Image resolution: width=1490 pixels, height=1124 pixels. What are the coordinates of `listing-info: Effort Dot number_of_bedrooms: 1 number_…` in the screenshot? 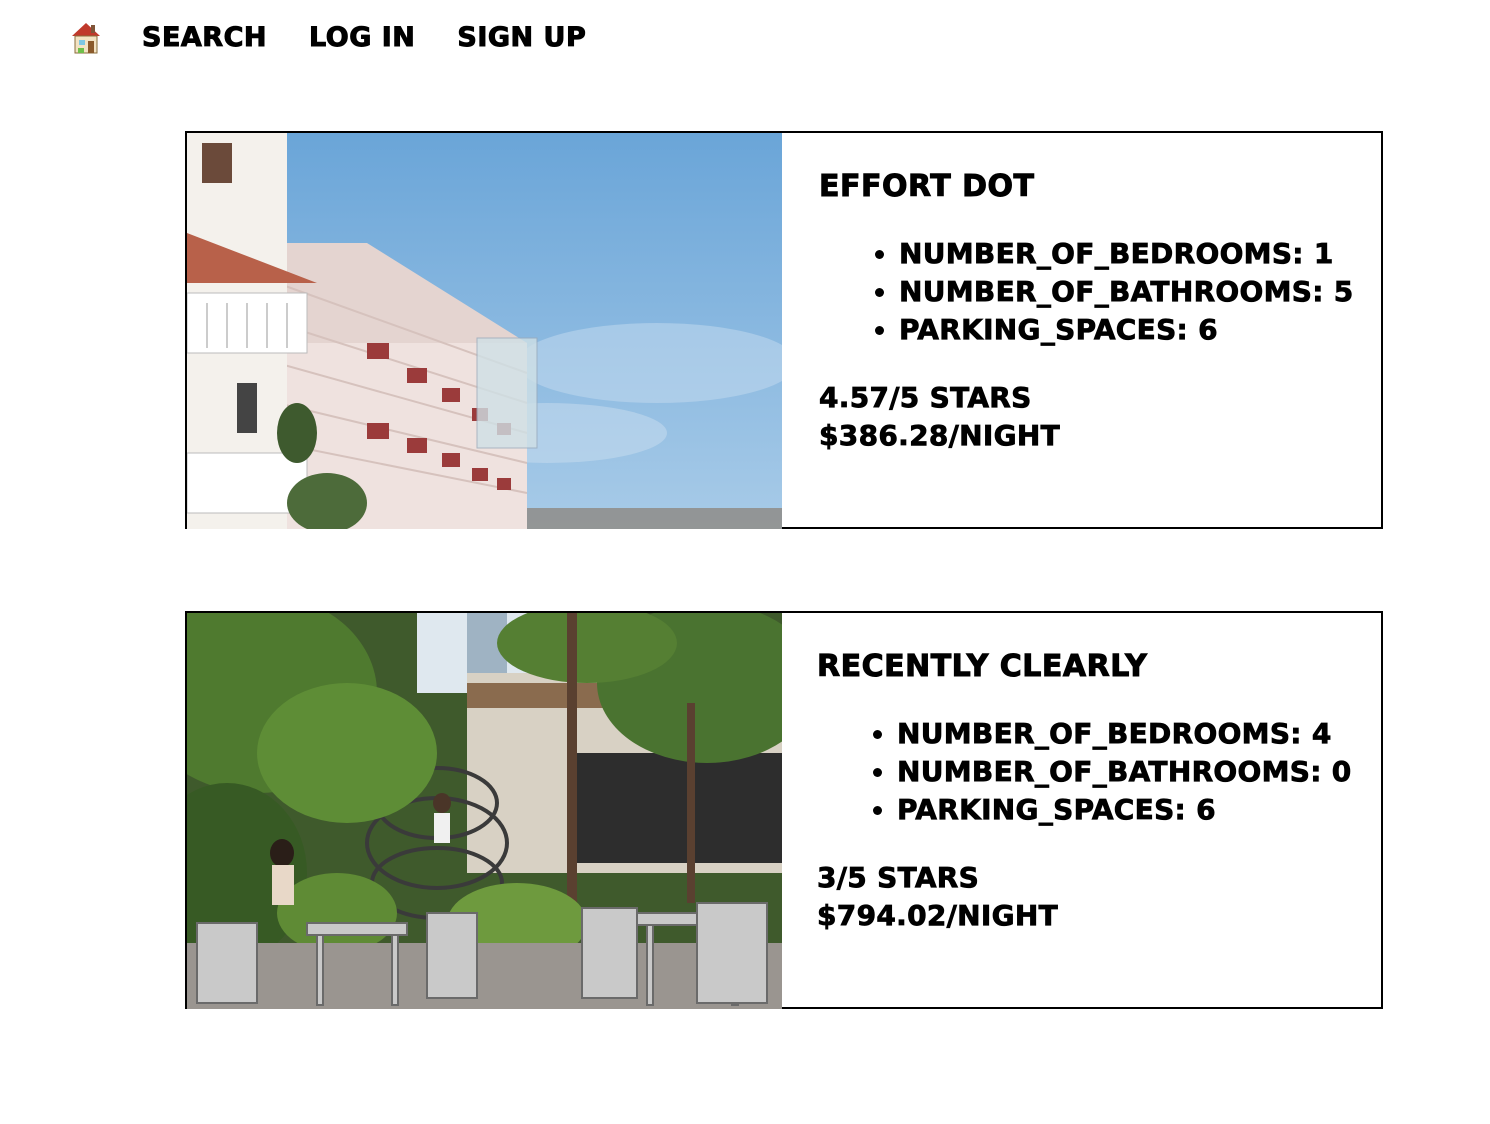 It's located at (1081, 330).